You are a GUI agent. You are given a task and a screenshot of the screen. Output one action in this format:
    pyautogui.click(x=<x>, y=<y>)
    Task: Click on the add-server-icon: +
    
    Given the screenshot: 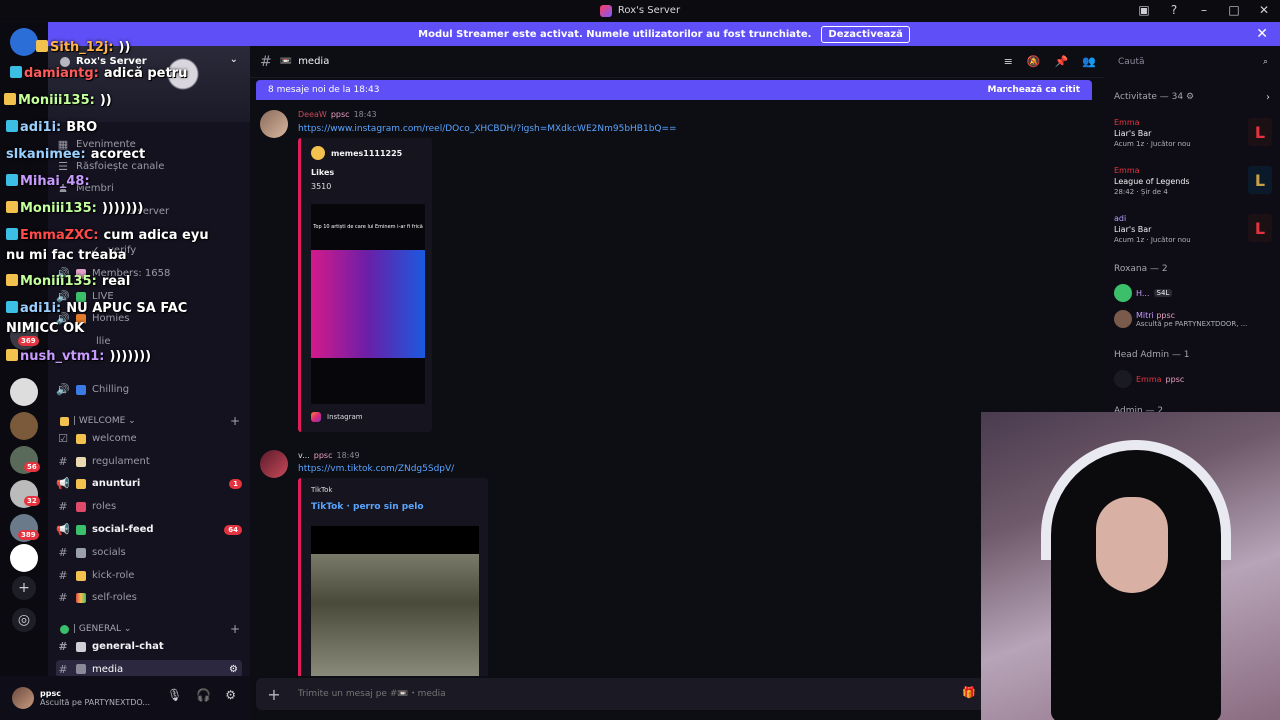 What is the action you would take?
    pyautogui.click(x=24, y=588)
    